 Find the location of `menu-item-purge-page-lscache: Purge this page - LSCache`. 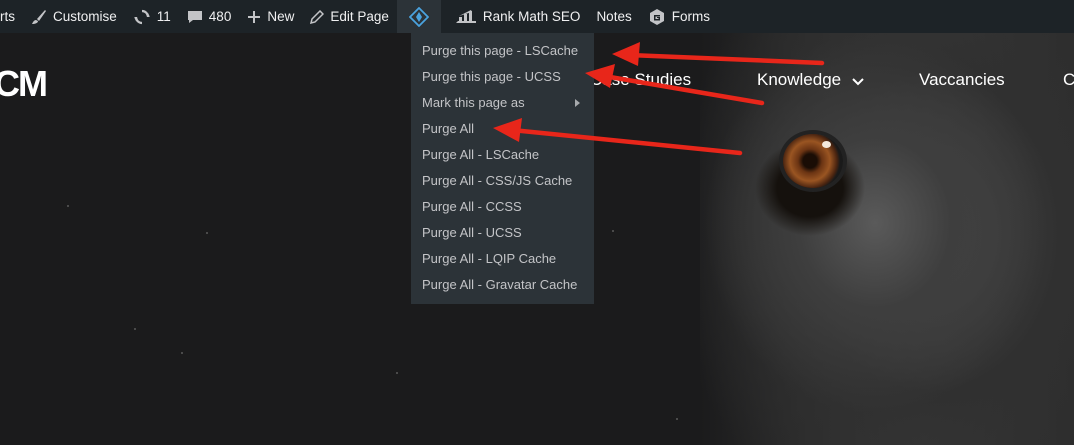

menu-item-purge-page-lscache: Purge this page - LSCache is located at coordinates (502, 51).